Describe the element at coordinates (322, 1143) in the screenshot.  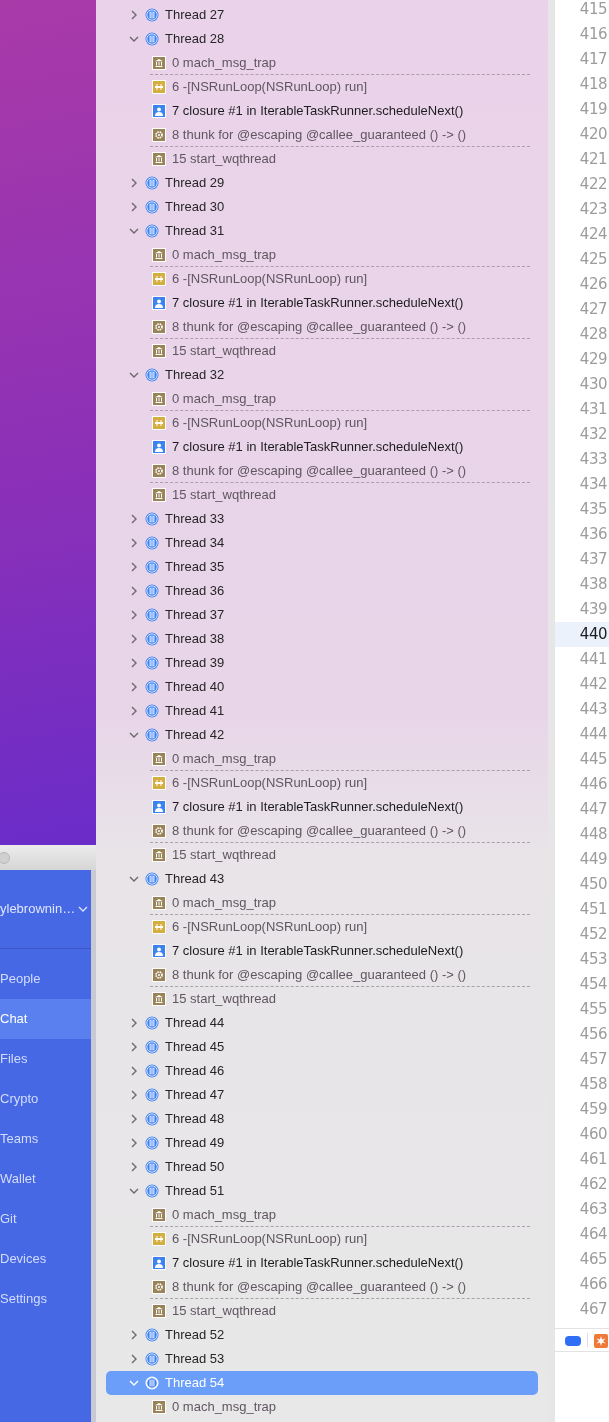
I see `thread-row: Thread 49` at that location.